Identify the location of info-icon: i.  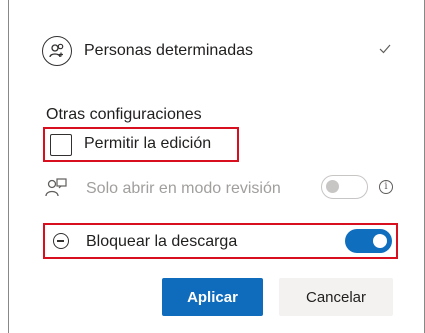
(386, 187).